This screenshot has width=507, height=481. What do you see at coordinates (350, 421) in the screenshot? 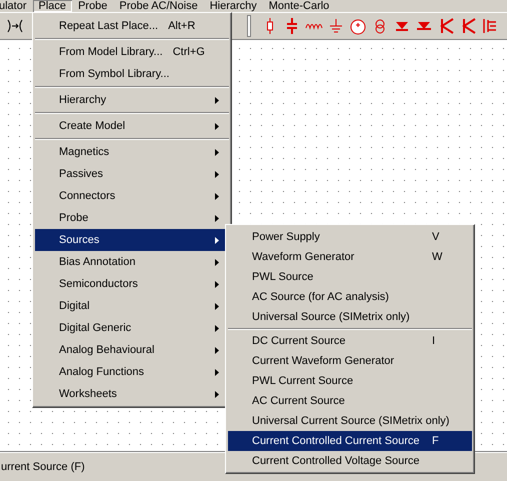
I see `menu-item: Universal Current Source (SIMetrix only)` at bounding box center [350, 421].